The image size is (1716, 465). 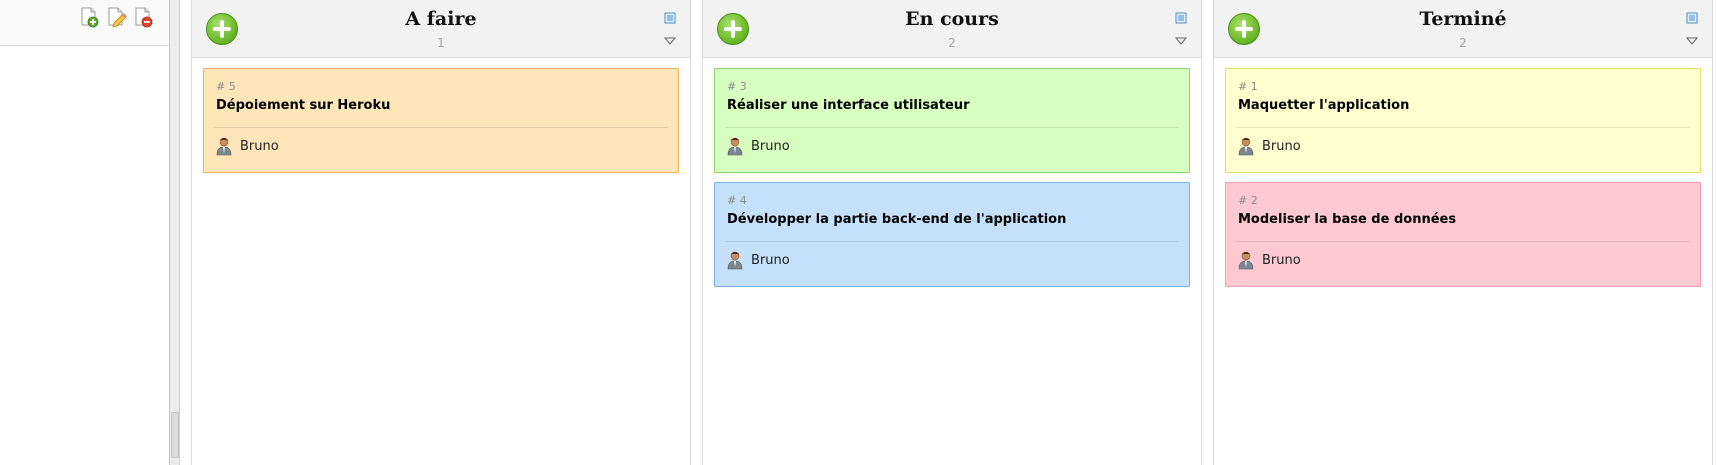 I want to click on column-header: En cours 2, so click(x=952, y=29).